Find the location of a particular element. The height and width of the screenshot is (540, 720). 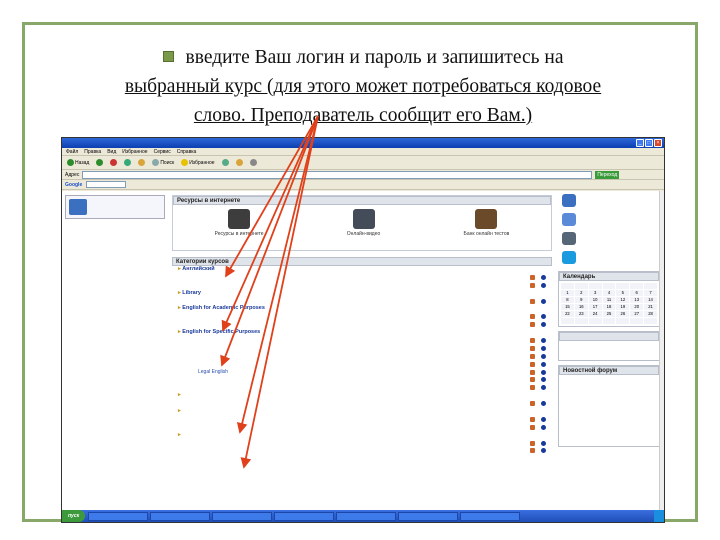

calendar-day: 14 is located at coordinates (650, 300).